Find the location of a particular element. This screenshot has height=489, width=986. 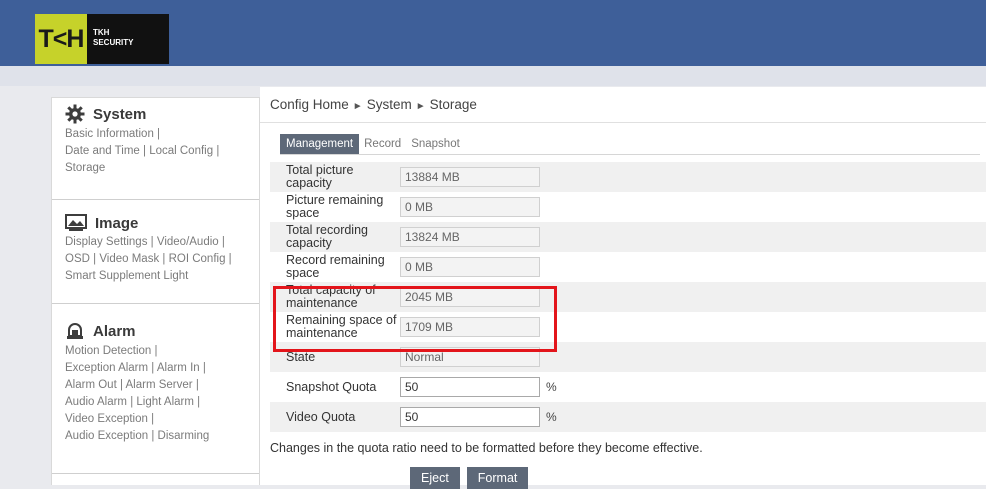

total-picture-capacity-field is located at coordinates (470, 177).